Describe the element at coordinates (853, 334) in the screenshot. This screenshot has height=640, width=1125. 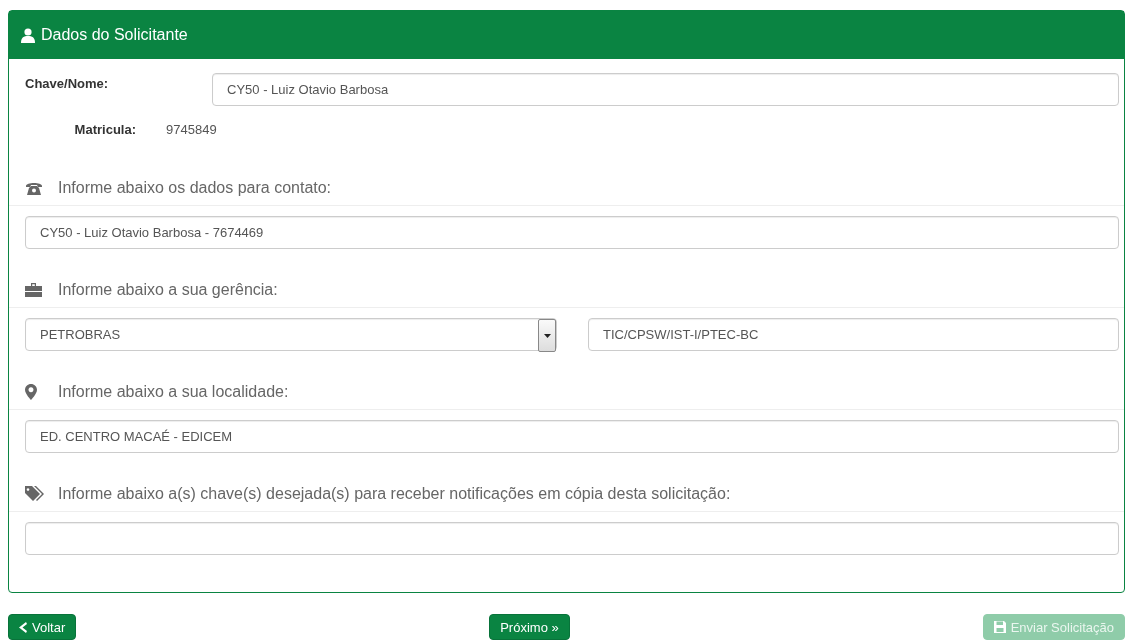
I see `text-field: TIC/CPSW/IST-I/PTEC-BC` at that location.